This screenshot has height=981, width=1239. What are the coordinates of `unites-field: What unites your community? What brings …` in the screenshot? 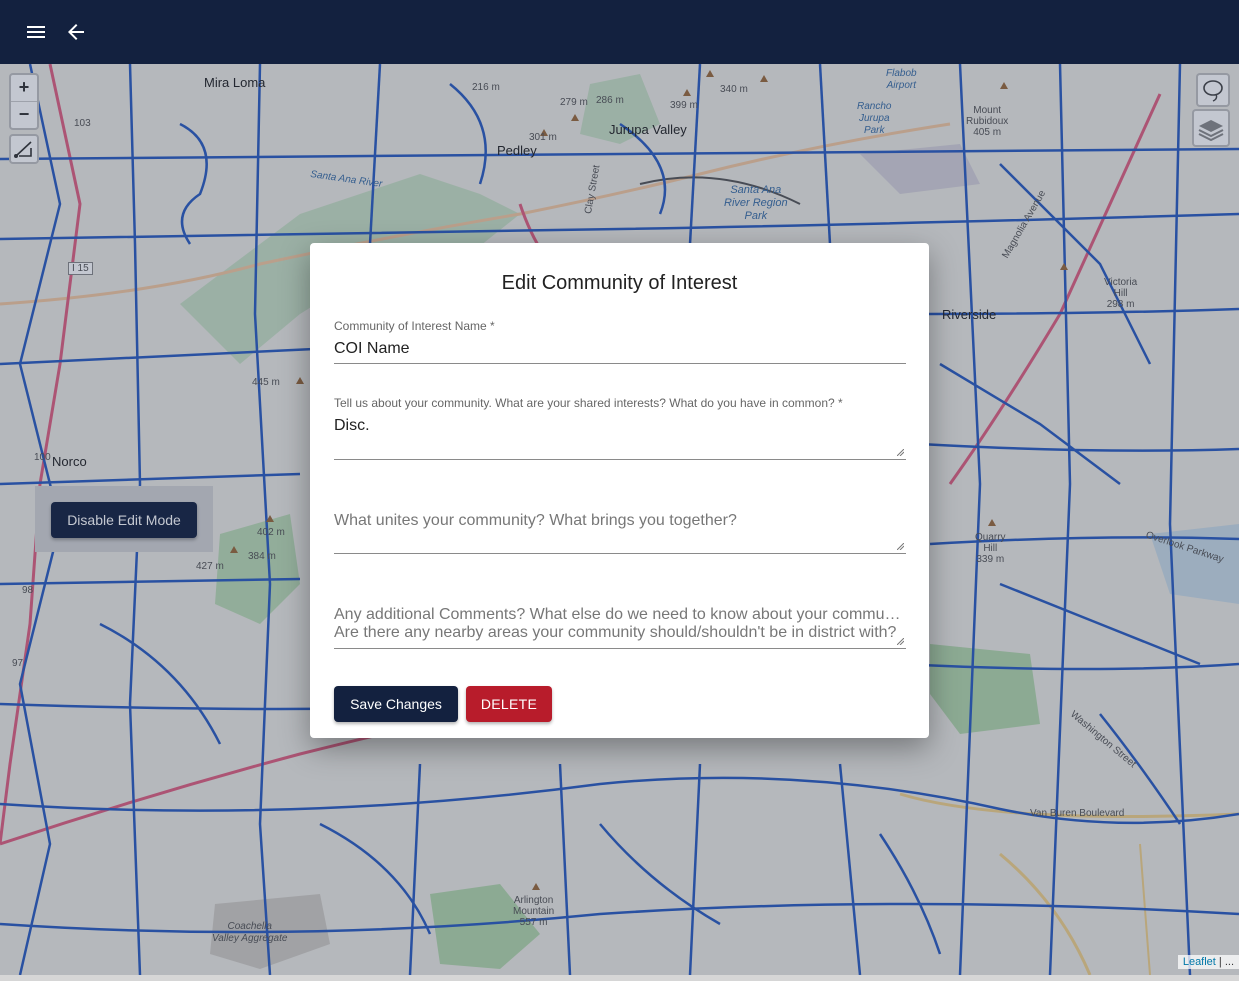 It's located at (620, 532).